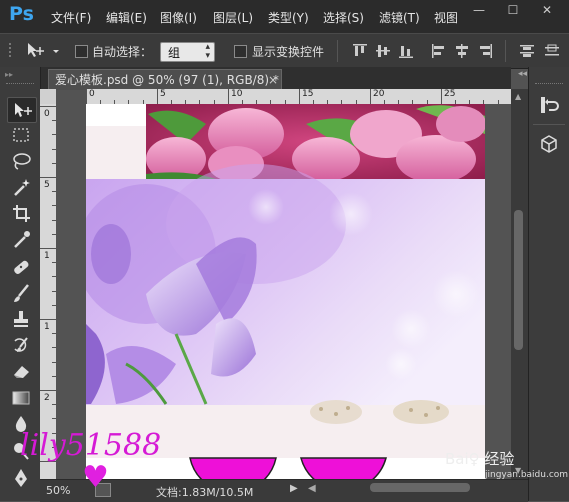 Image resolution: width=569 pixels, height=502 pixels. I want to click on show-transform-label: 显示变换控件, so click(288, 52).